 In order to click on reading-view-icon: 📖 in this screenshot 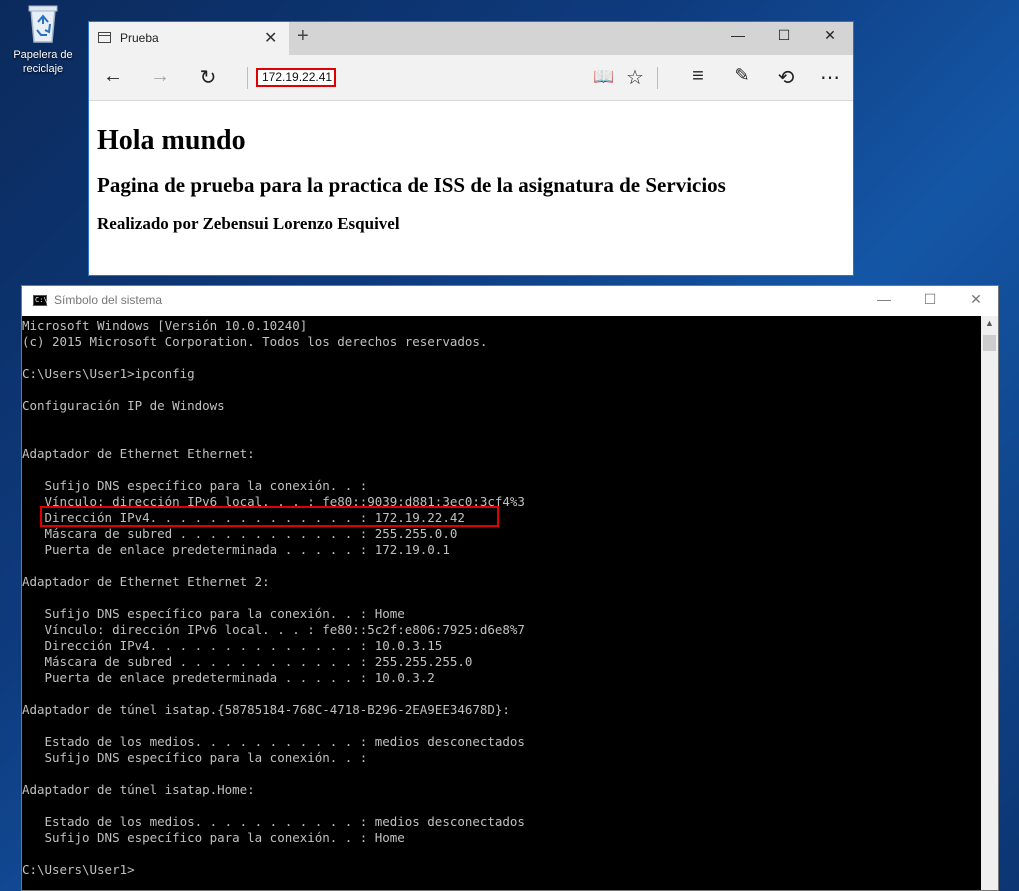, I will do `click(604, 77)`.